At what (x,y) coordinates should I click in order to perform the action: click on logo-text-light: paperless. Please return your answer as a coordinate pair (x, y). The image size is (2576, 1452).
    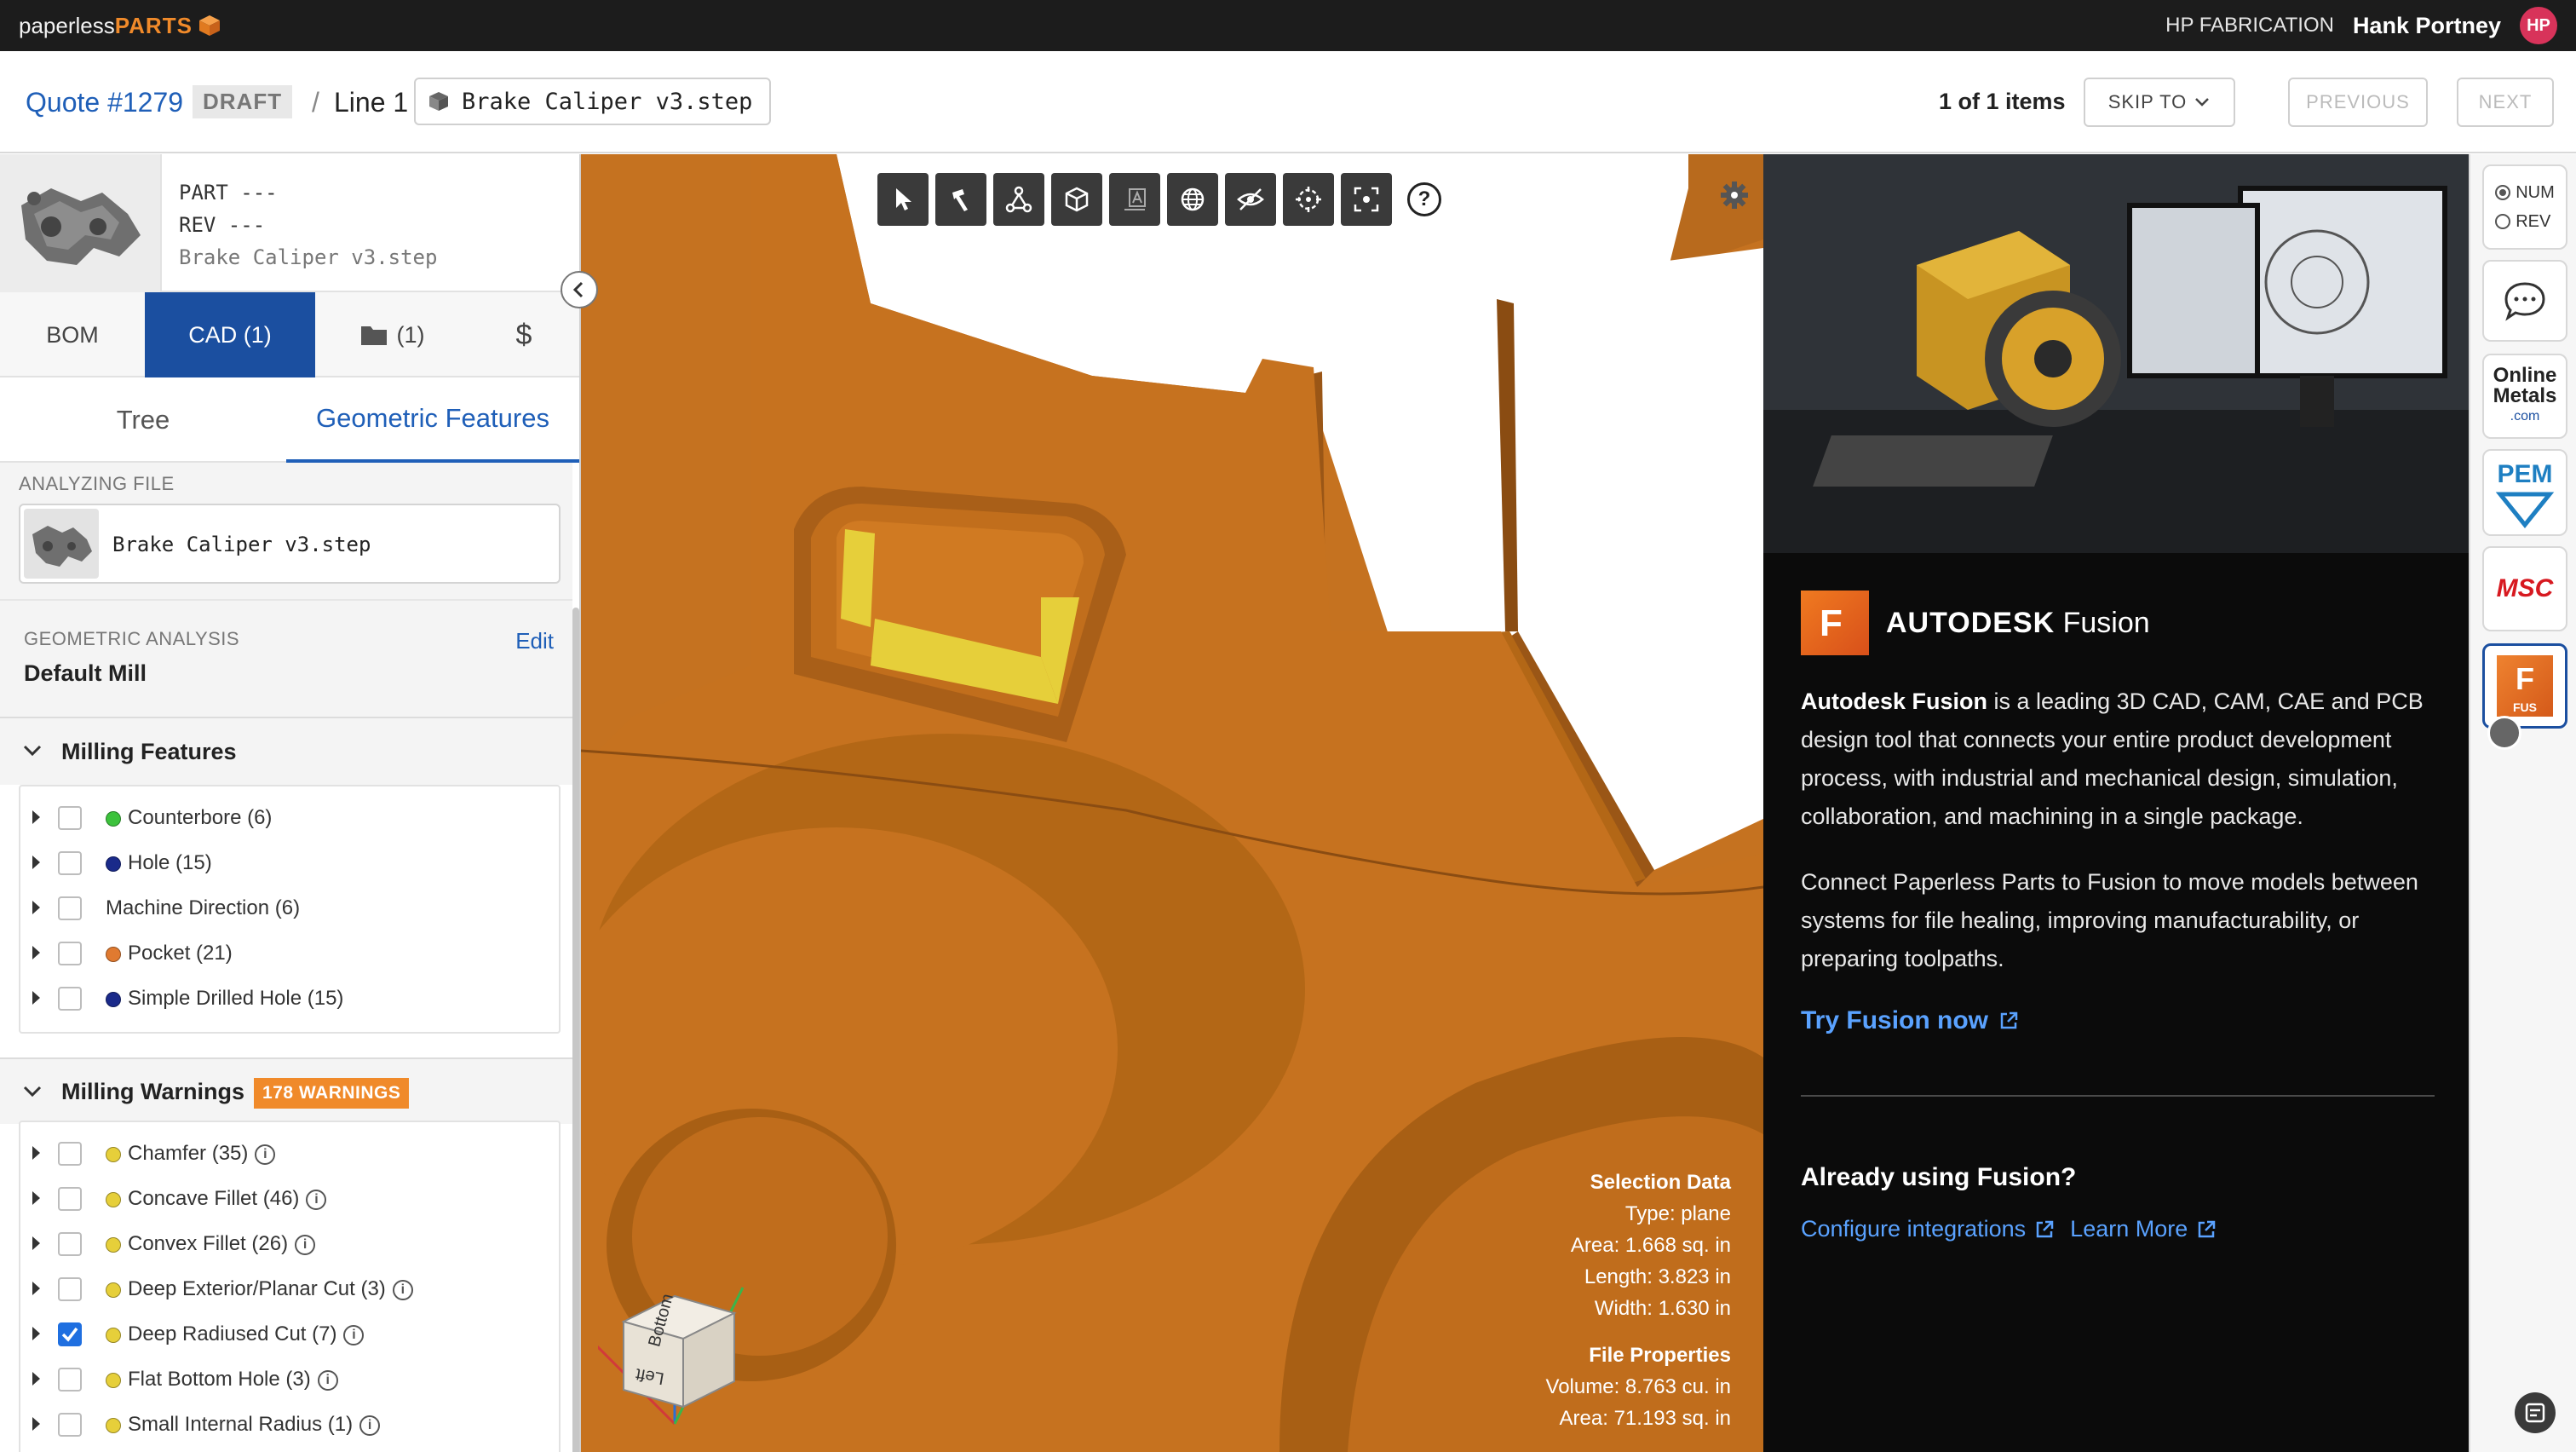
    Looking at the image, I should click on (67, 25).